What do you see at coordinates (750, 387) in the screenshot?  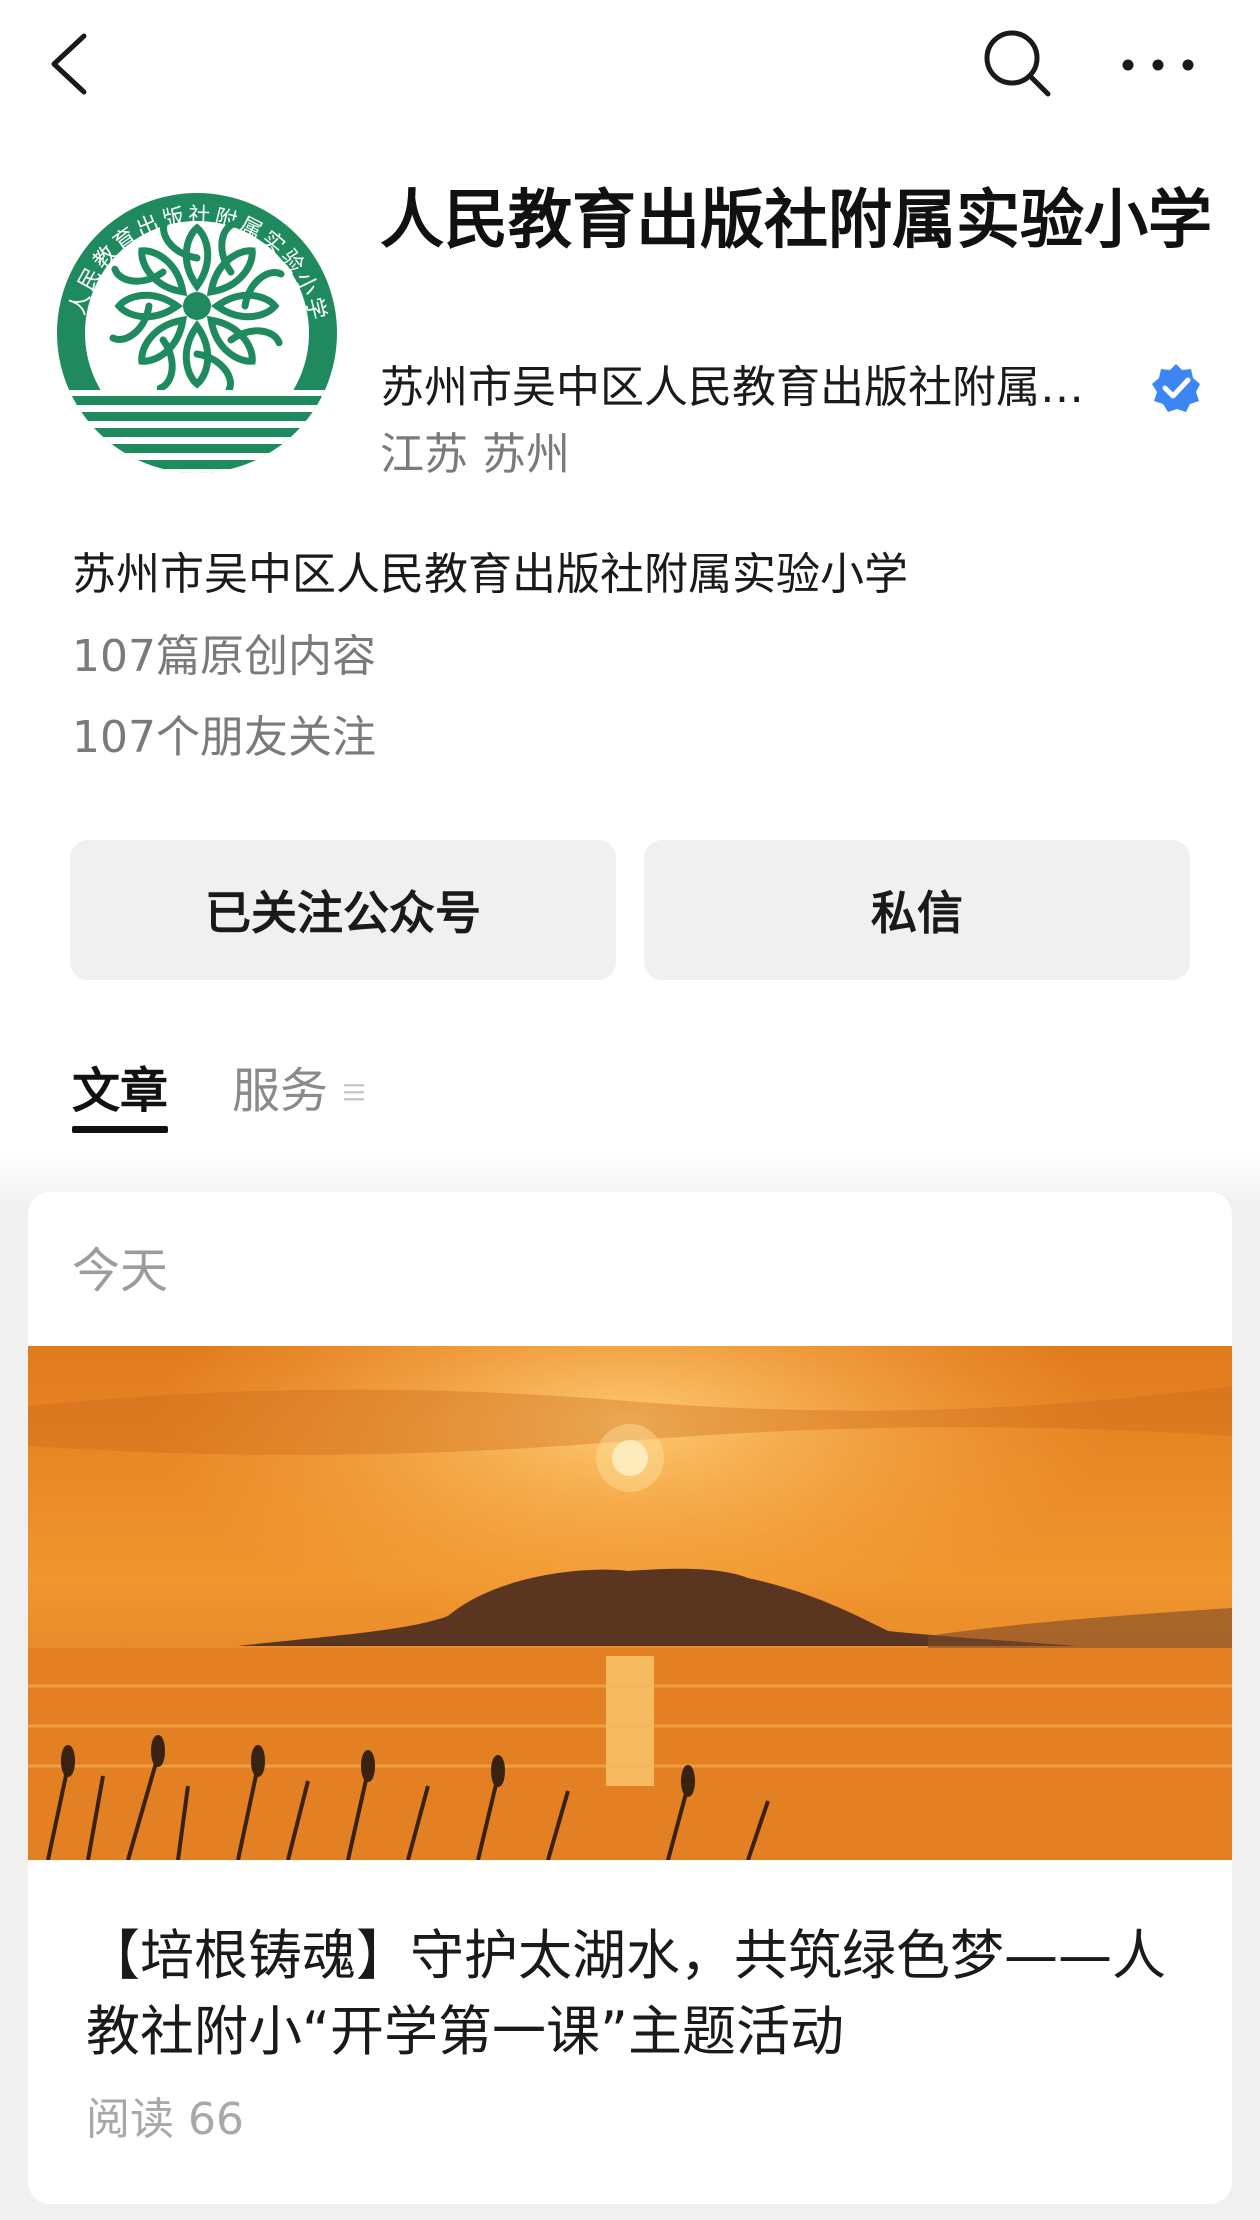 I see `subject-name: 苏州市吴中区人民教育出版社附属实验小学` at bounding box center [750, 387].